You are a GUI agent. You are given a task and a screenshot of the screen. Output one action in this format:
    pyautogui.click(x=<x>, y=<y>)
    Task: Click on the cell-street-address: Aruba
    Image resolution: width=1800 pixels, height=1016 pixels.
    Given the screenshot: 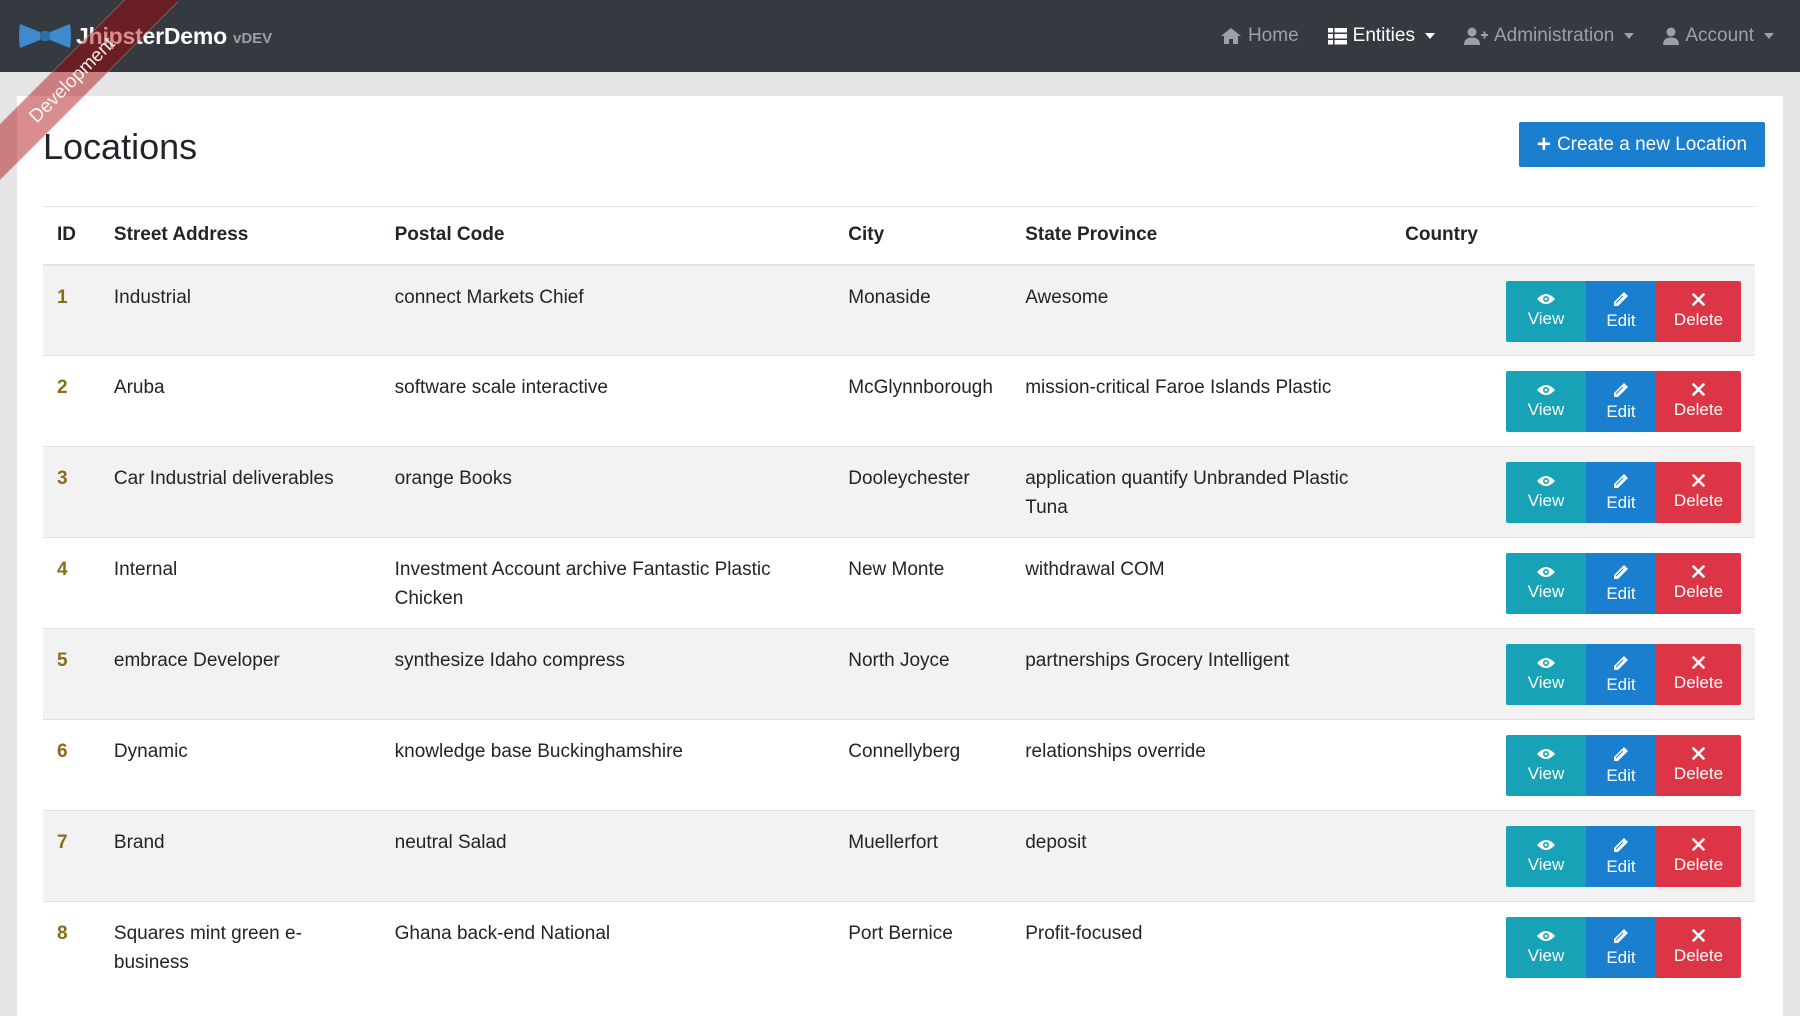 What is the action you would take?
    pyautogui.click(x=240, y=401)
    